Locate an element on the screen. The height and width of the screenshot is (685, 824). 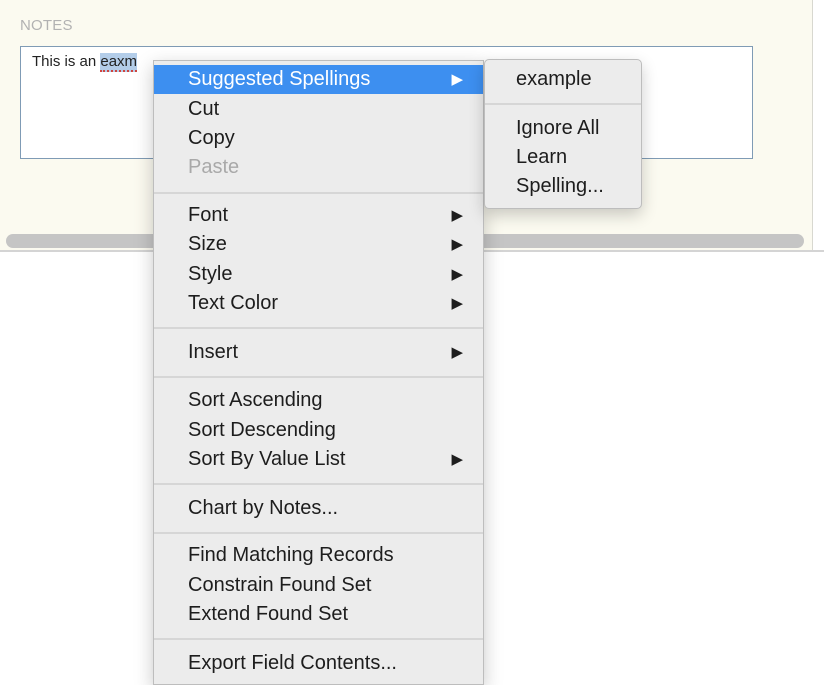
menu-item-label: Constrain Found Set is located at coordinates (280, 585).